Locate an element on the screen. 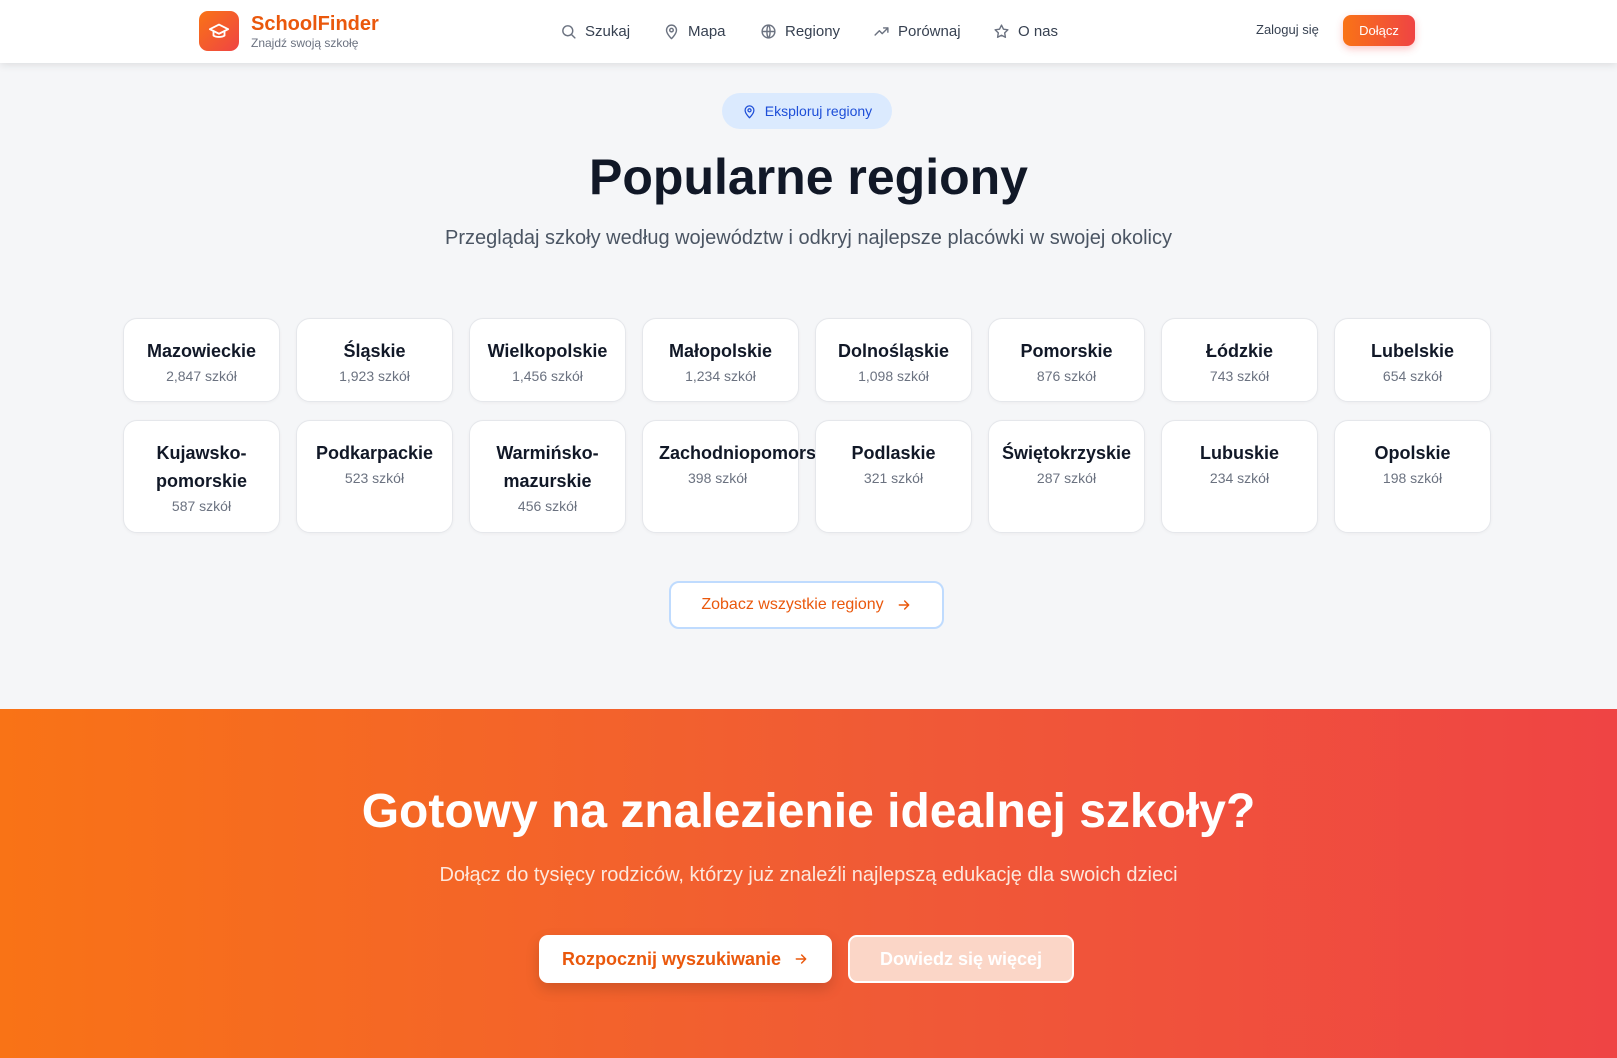  region-name: Pomorskie is located at coordinates (1066, 351).